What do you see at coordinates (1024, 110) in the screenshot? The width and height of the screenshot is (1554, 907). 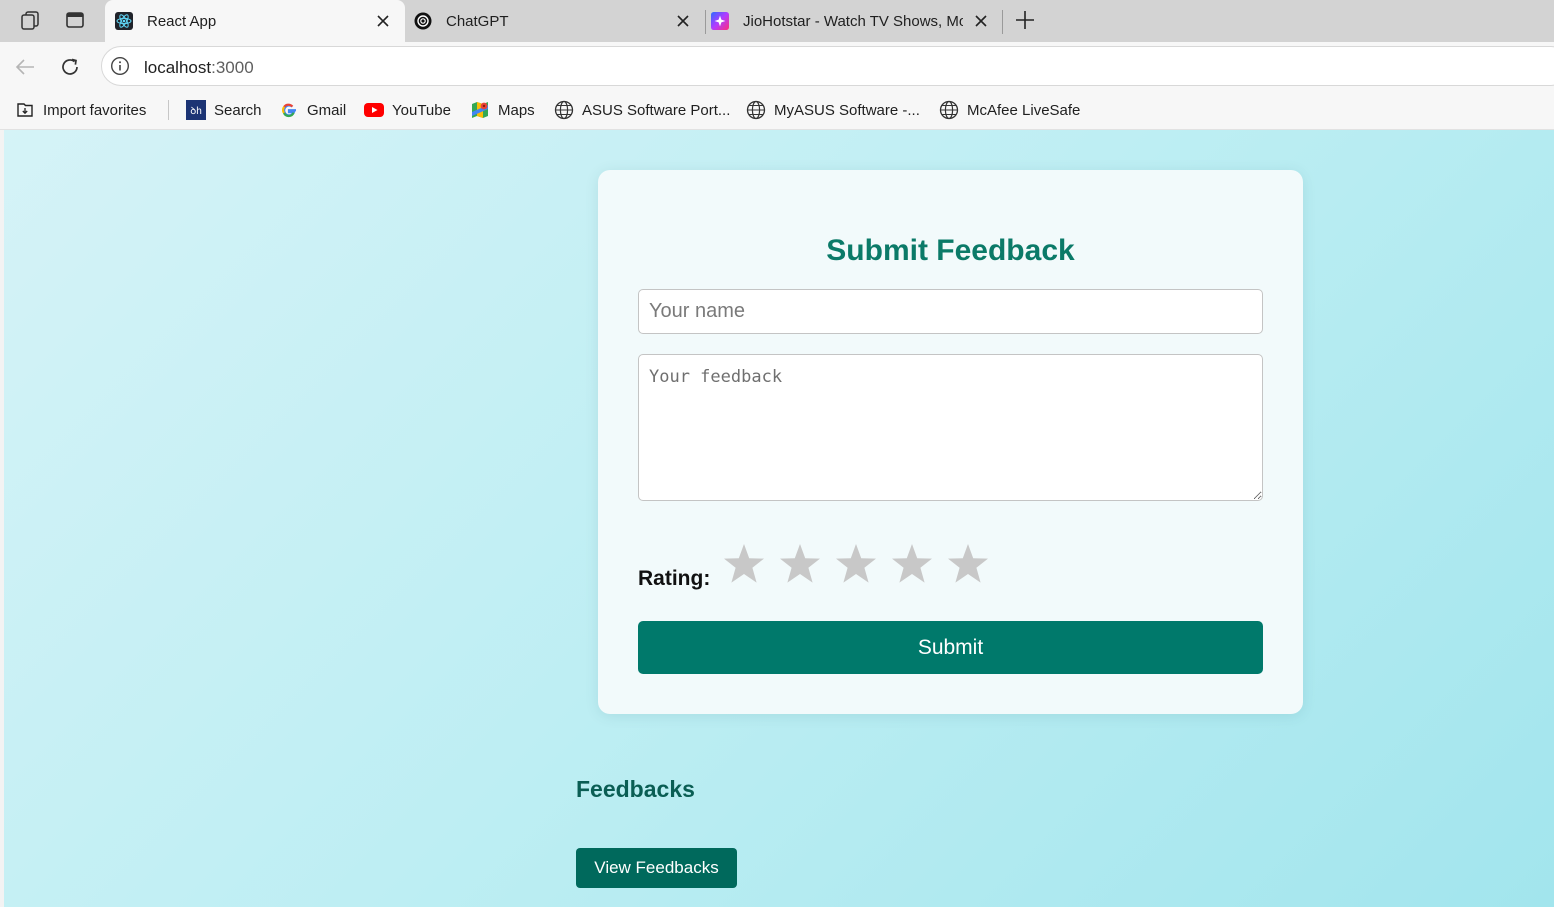 I see `bookmark-label: McAfee LiveSafe` at bounding box center [1024, 110].